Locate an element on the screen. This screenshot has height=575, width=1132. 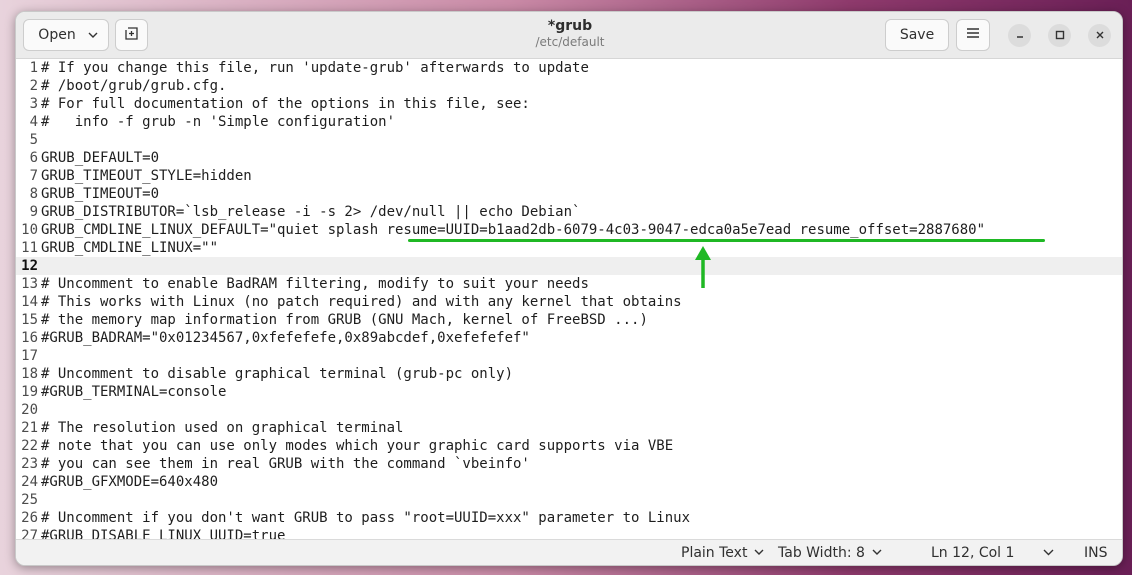
line-number: 9 is located at coordinates (33, 212).